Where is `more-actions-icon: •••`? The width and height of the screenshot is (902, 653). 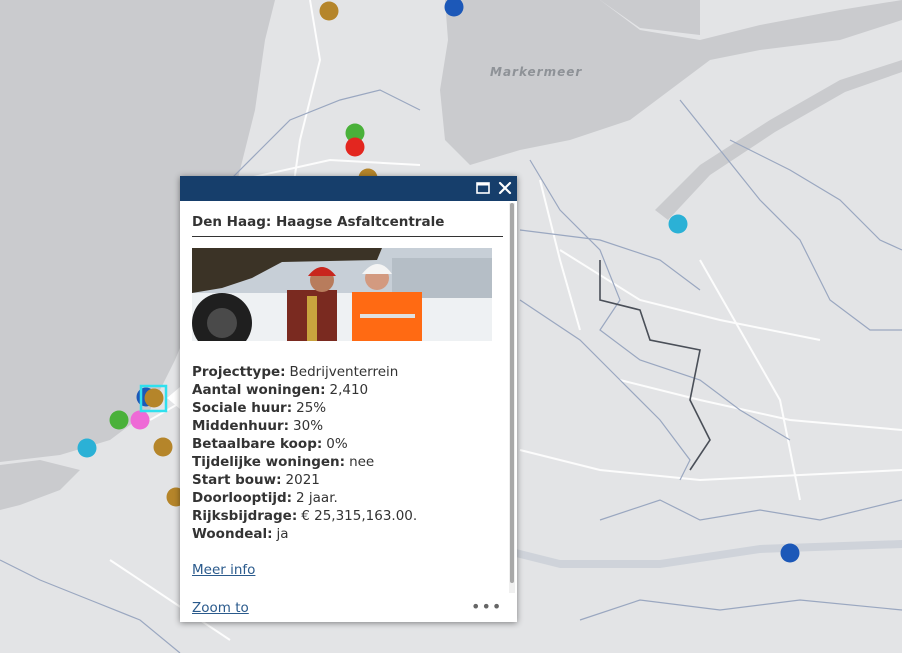
more-actions-icon: ••• is located at coordinates (486, 606).